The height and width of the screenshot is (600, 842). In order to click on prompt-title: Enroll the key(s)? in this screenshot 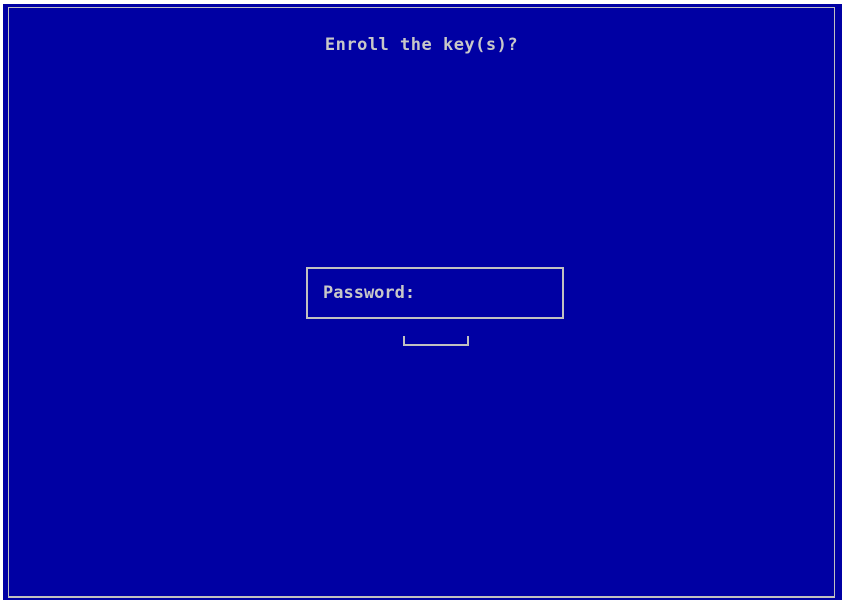, I will do `click(421, 45)`.